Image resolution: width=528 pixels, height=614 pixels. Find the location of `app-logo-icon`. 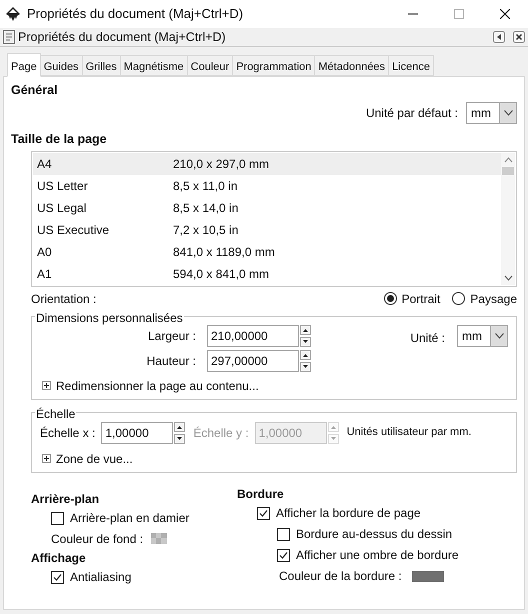

app-logo-icon is located at coordinates (13, 14).